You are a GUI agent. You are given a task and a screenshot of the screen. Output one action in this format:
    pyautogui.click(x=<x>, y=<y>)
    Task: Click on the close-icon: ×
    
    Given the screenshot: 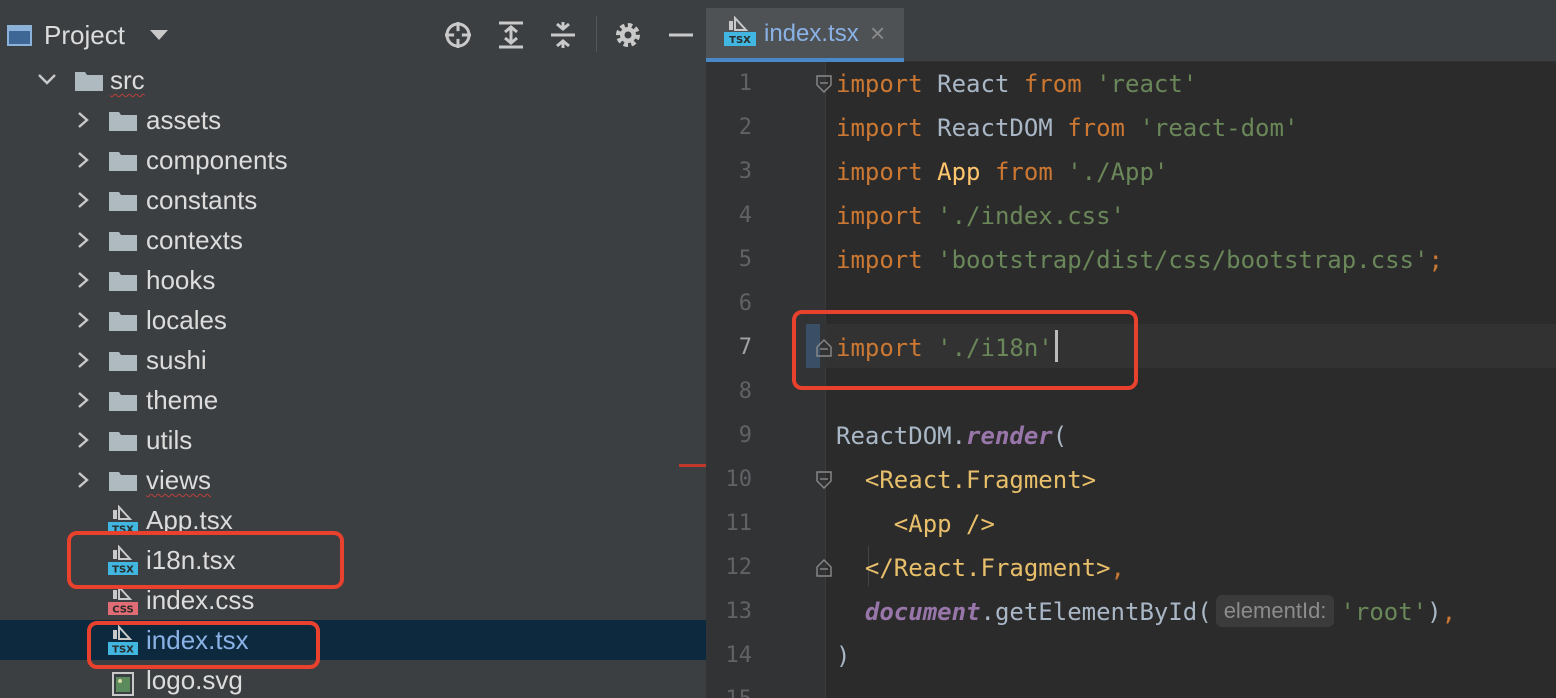 What is the action you would take?
    pyautogui.click(x=877, y=33)
    